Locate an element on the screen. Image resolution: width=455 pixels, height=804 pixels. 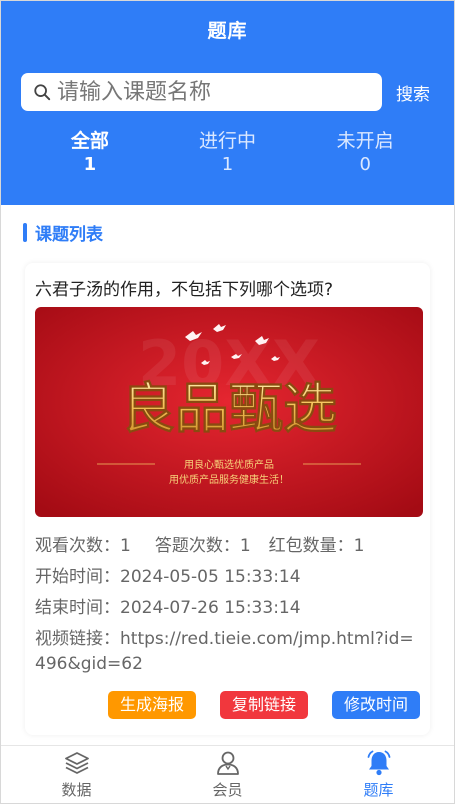
tab-in-progress: 进行中 1 is located at coordinates (228, 153).